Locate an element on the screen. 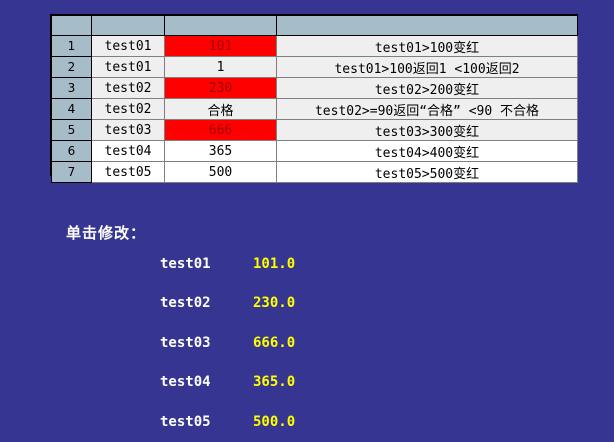  value-cell: 1 is located at coordinates (220, 67).